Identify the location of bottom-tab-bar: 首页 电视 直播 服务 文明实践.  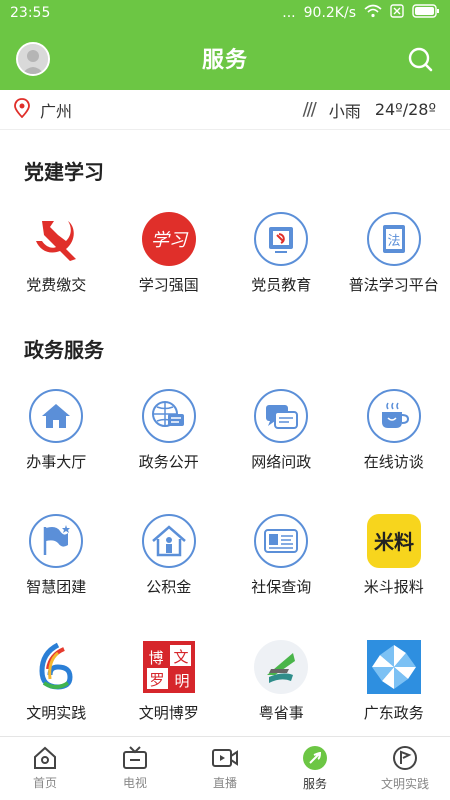
(225, 768).